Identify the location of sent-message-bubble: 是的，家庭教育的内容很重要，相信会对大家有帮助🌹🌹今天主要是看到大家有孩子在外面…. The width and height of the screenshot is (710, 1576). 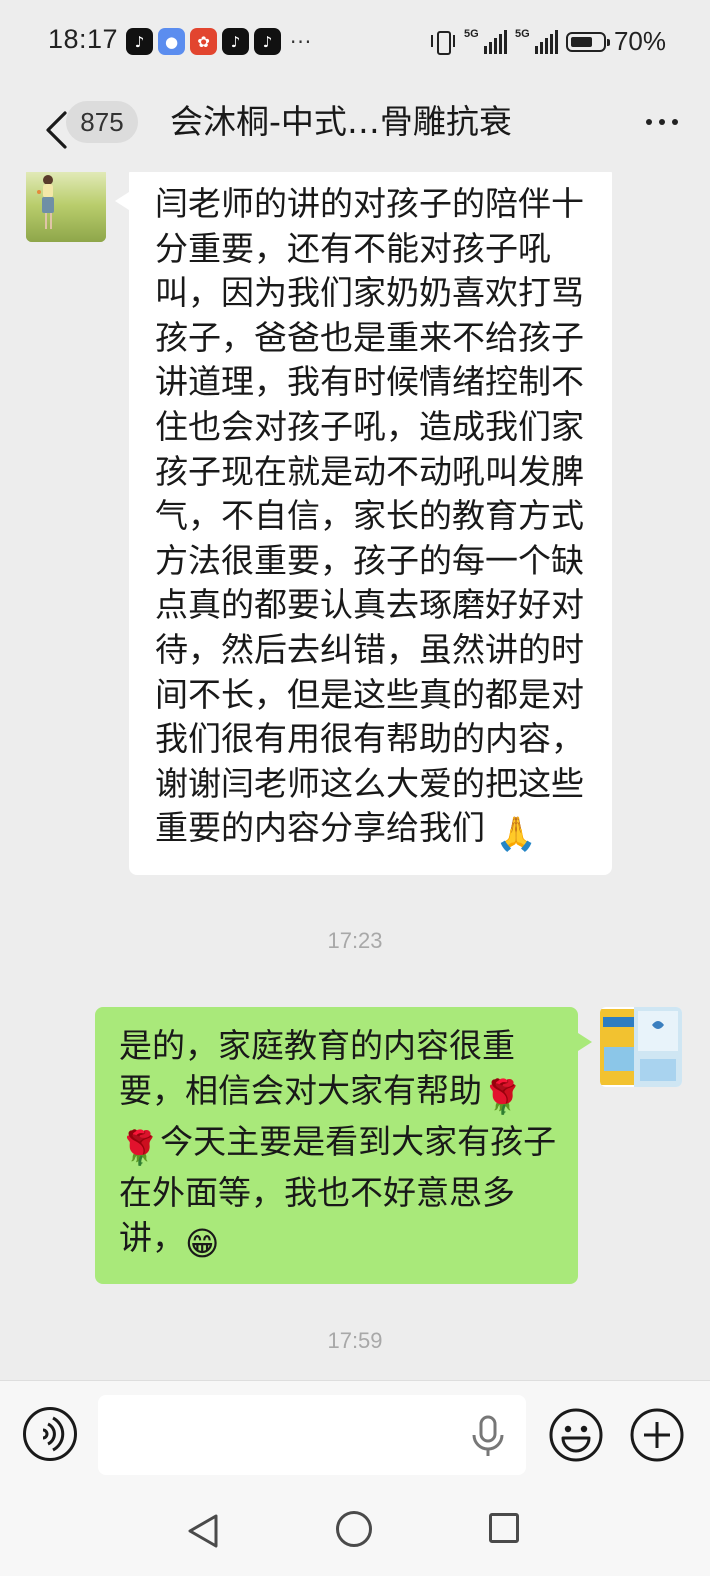
(343, 1145).